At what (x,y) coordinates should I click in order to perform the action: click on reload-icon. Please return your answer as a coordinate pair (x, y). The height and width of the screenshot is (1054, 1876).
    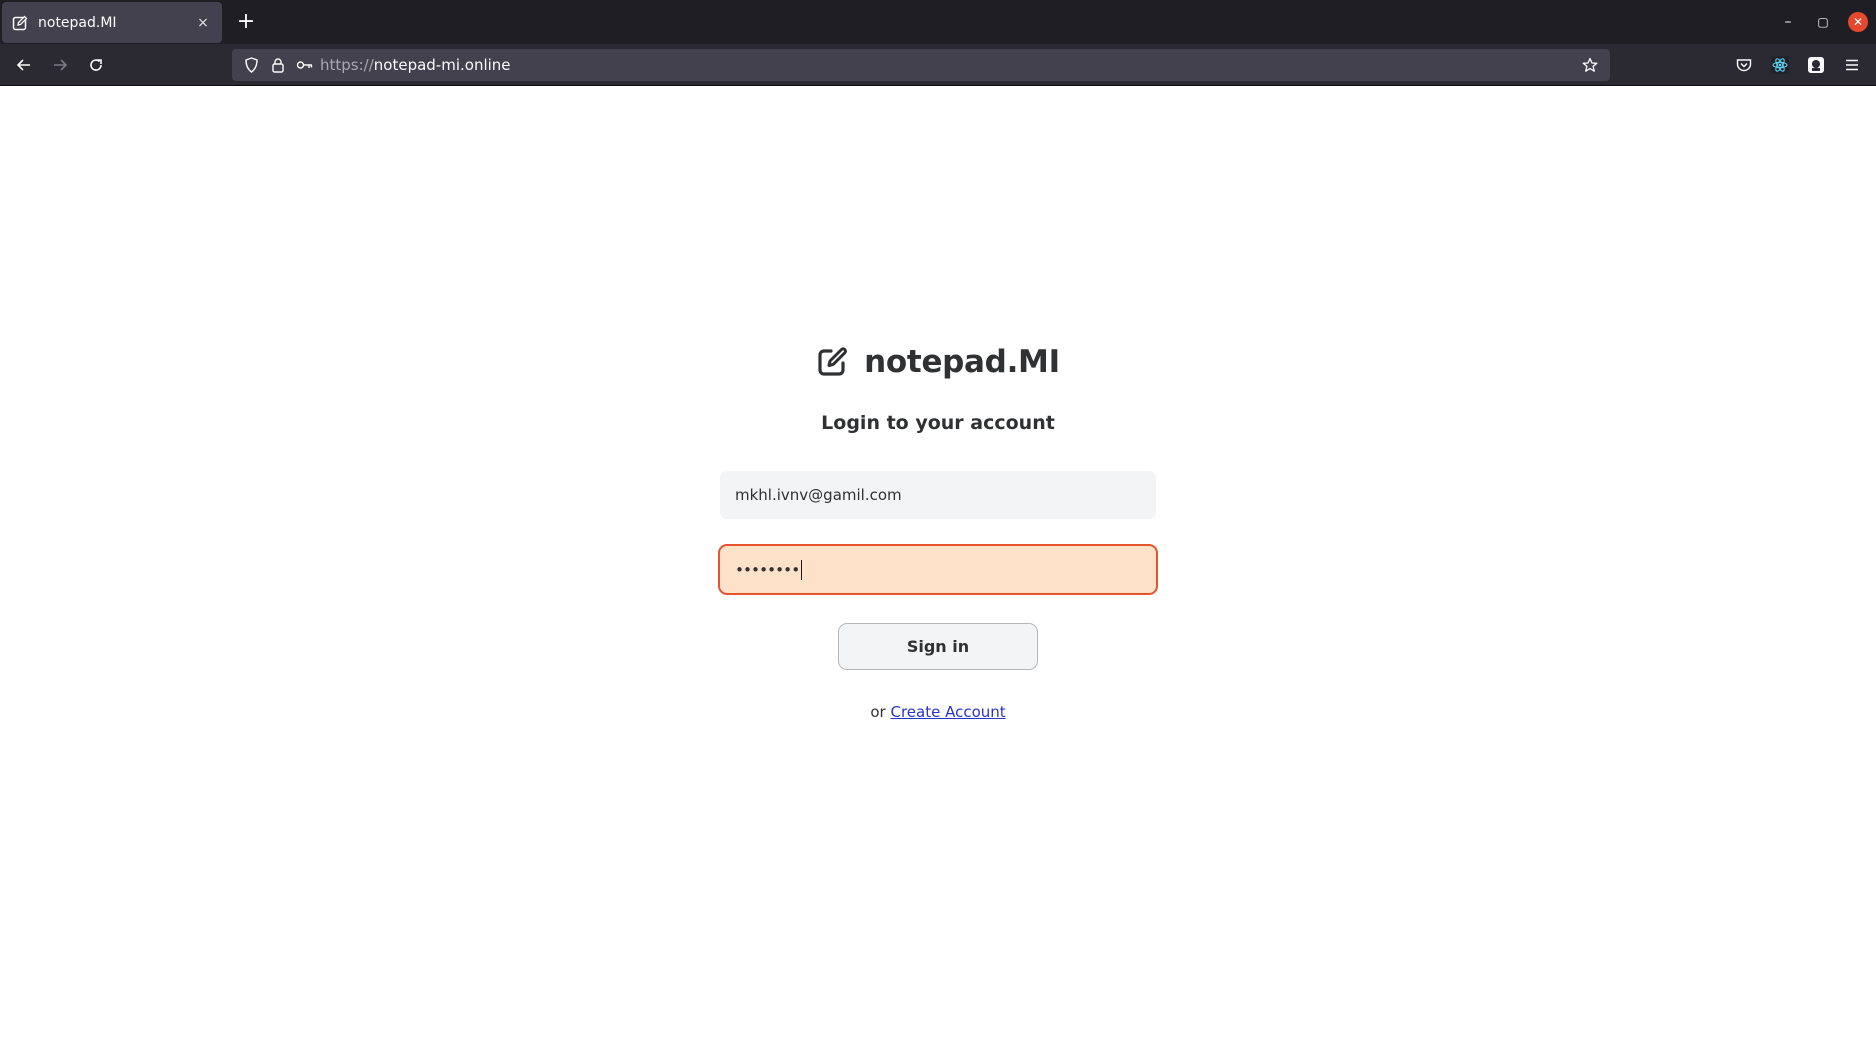
    Looking at the image, I should click on (96, 65).